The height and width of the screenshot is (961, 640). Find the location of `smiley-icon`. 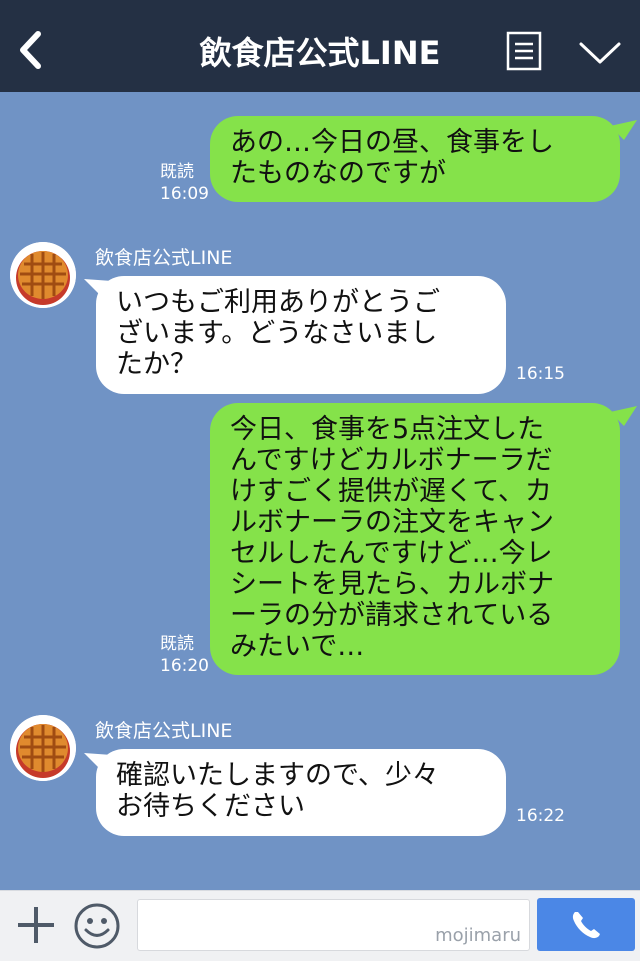

smiley-icon is located at coordinates (97, 926).